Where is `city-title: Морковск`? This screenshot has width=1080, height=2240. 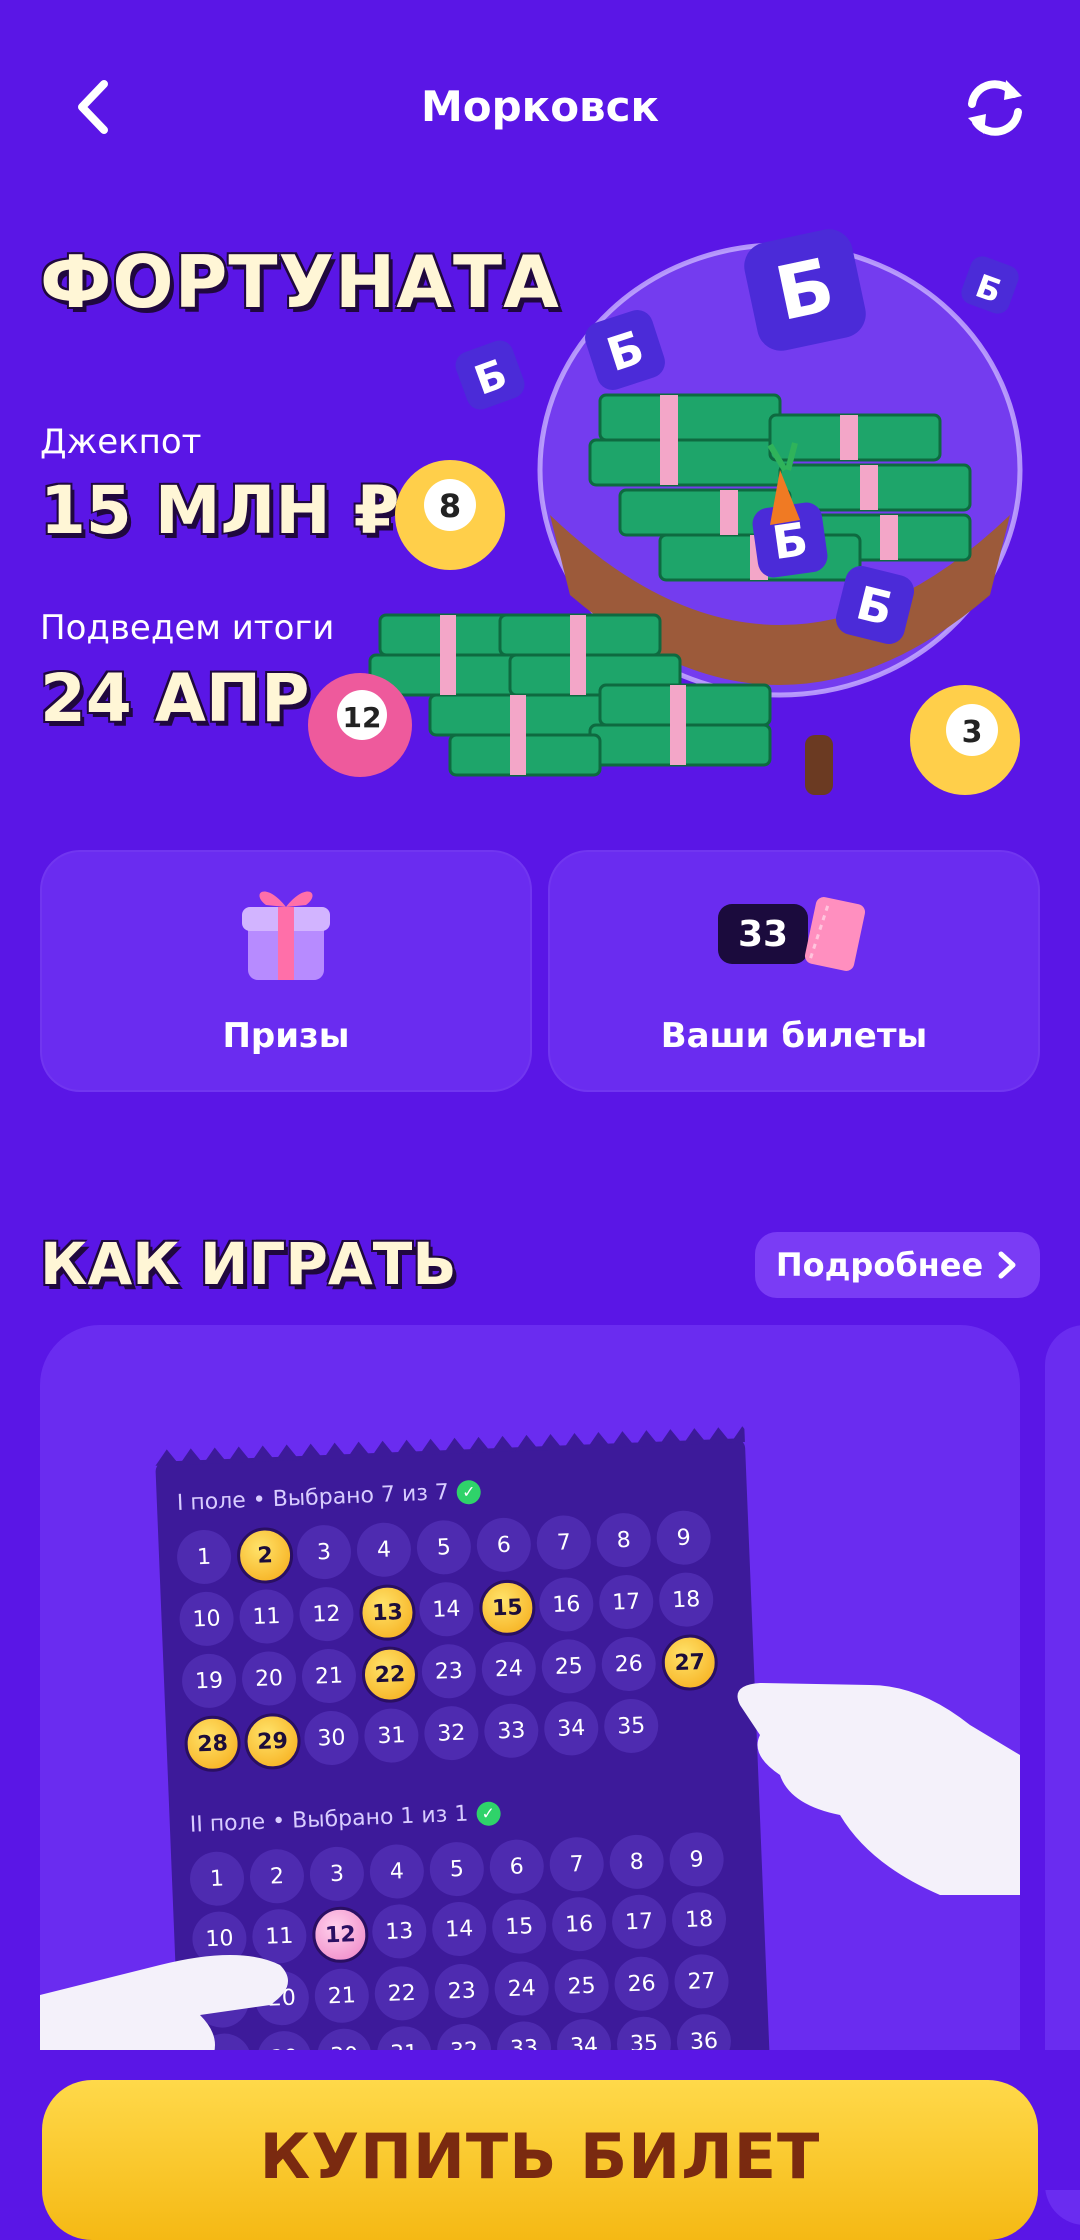 city-title: Морковск is located at coordinates (540, 106).